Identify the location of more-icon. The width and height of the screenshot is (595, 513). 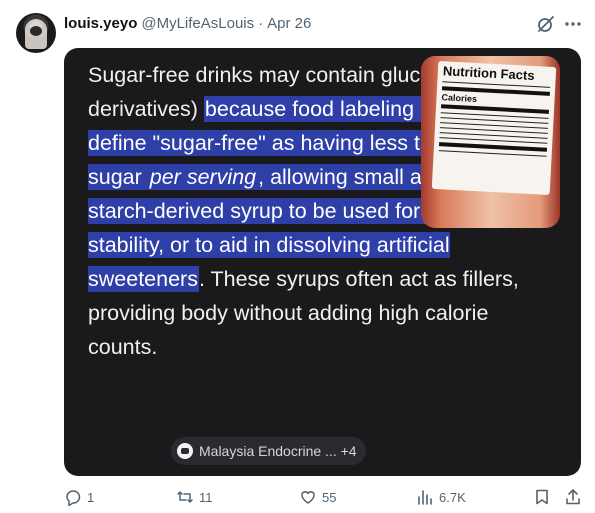
(573, 24).